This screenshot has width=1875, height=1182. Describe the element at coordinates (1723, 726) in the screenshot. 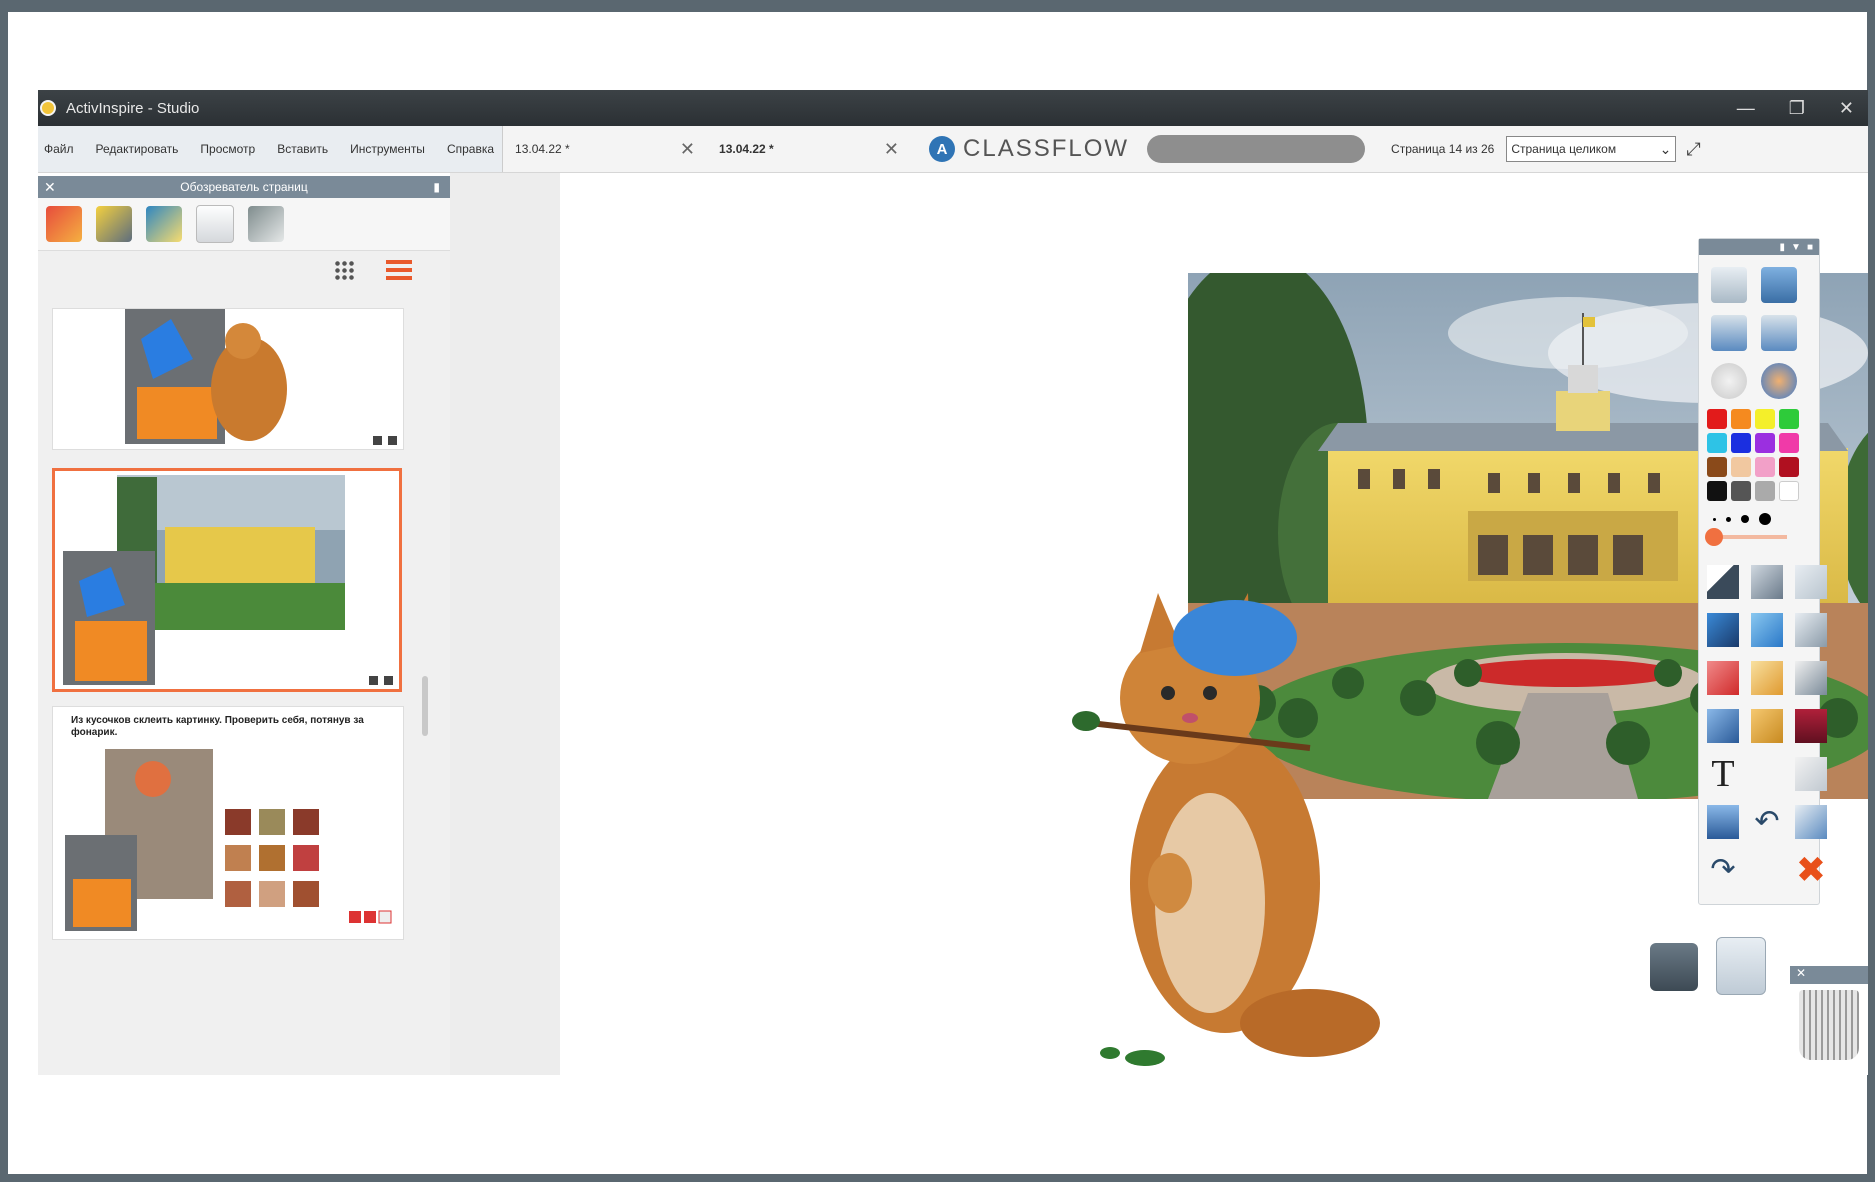

I see `marker-icon` at that location.